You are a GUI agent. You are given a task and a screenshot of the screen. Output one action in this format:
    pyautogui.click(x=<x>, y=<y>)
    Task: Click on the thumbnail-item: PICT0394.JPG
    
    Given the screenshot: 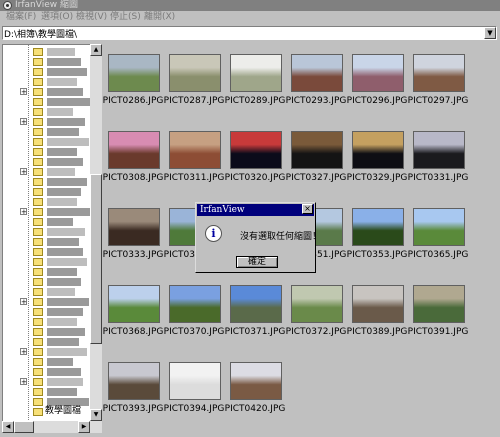 What is the action you would take?
    pyautogui.click(x=194, y=386)
    